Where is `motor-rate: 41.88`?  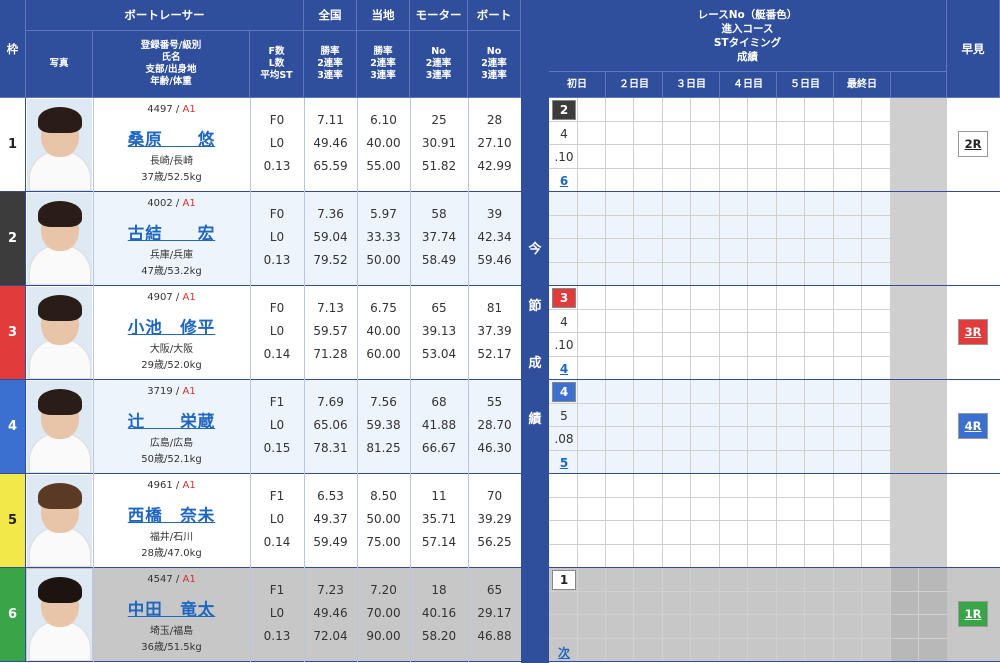
motor-rate: 41.88 is located at coordinates (439, 425).